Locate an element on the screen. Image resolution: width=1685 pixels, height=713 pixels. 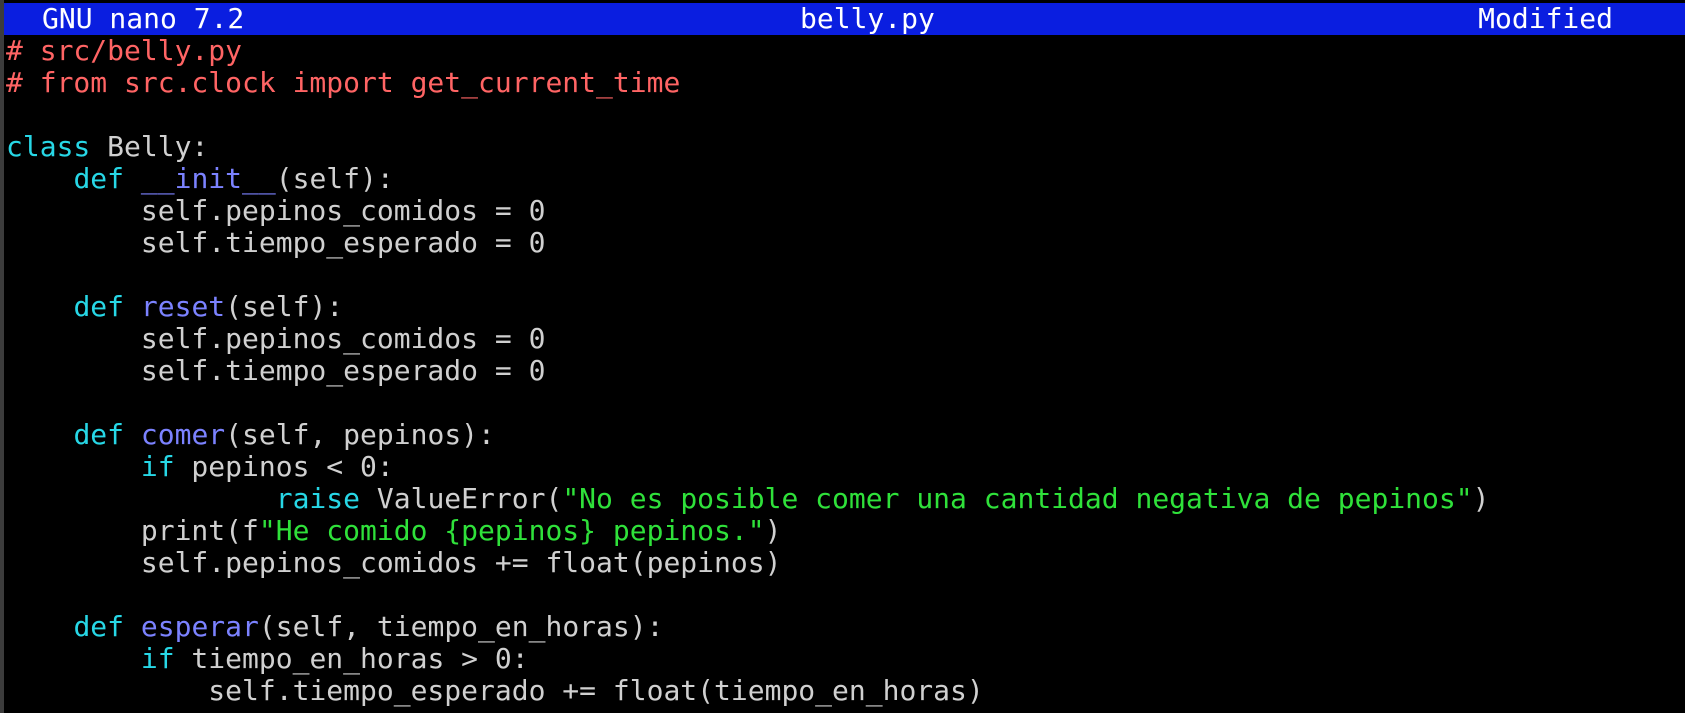
code-line: def reset(self): is located at coordinates (845, 307).